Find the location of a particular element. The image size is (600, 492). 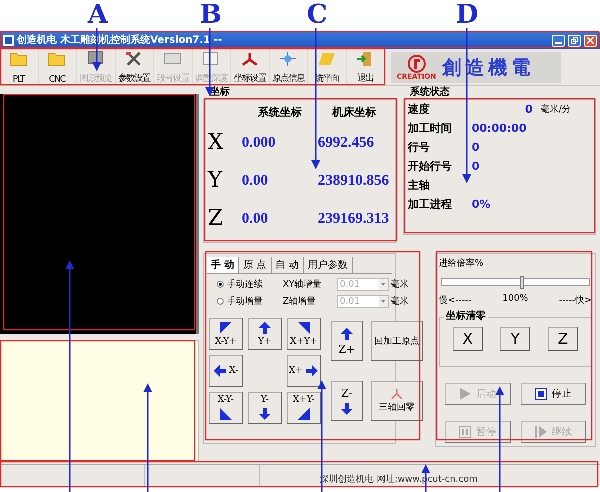

column-header: 系统坐标 is located at coordinates (280, 112).